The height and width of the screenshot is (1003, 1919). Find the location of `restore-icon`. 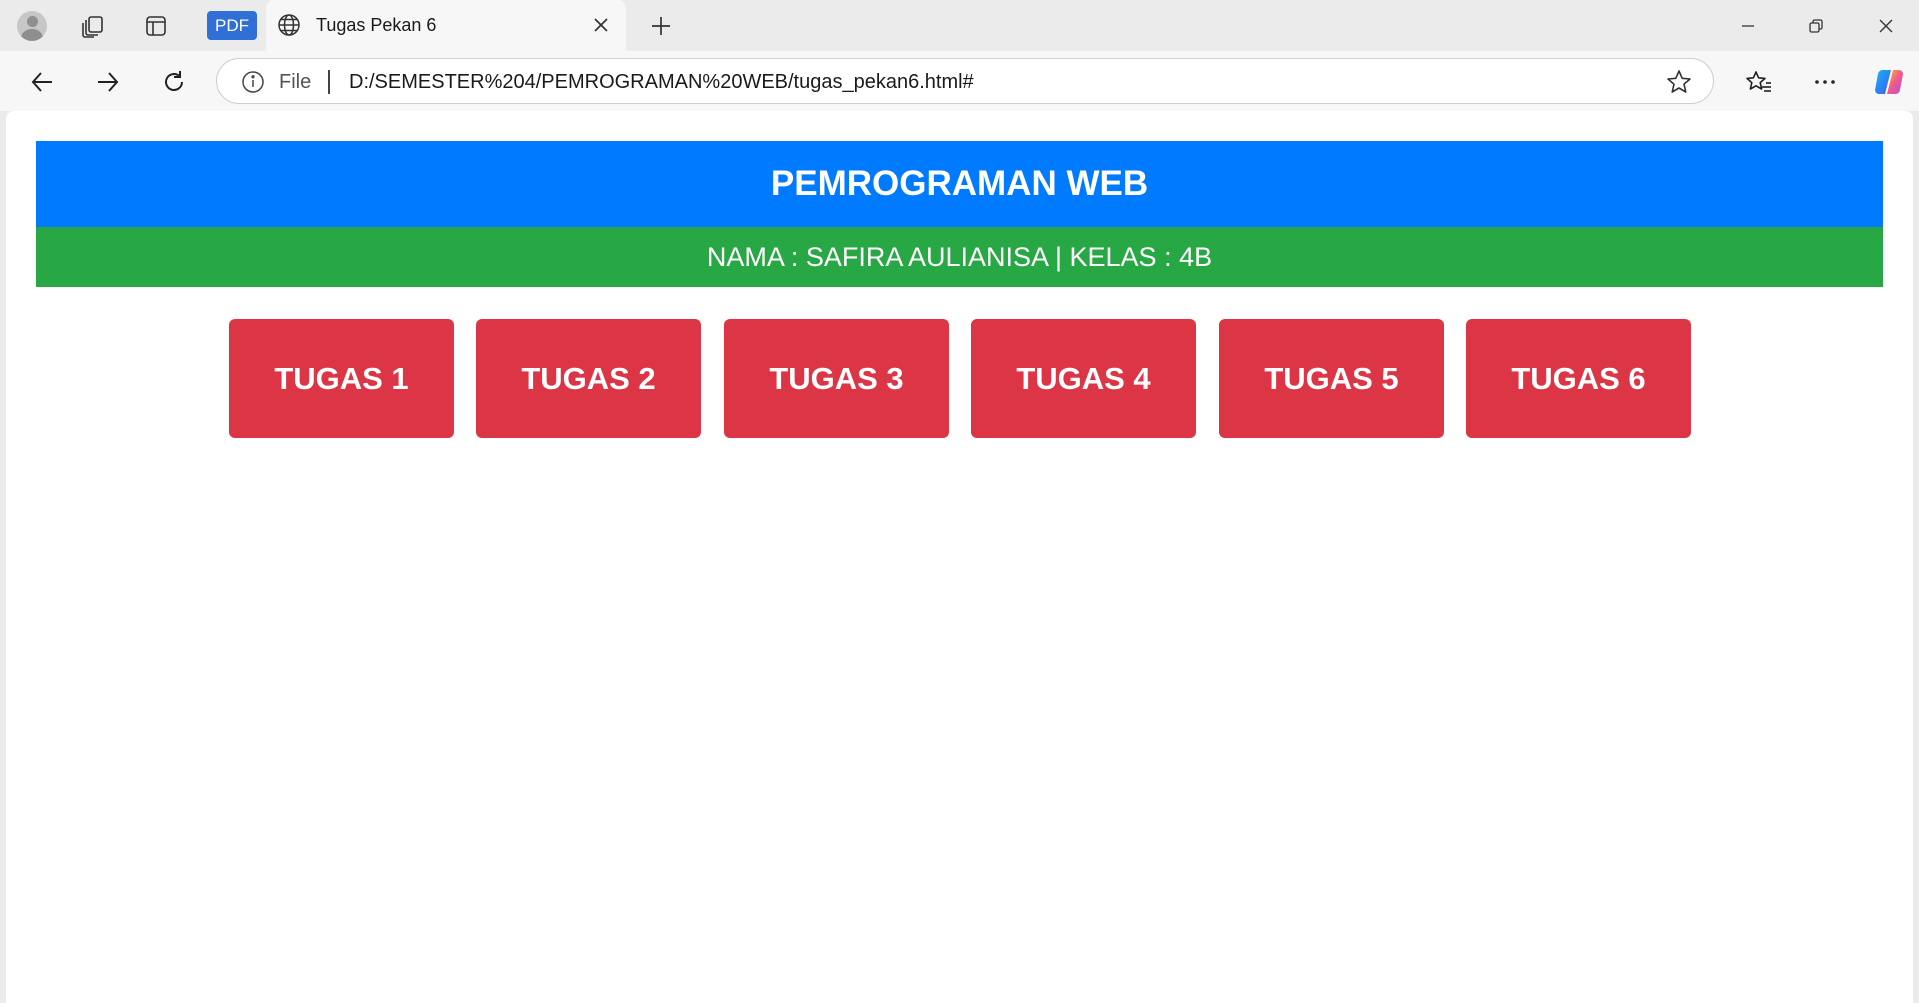

restore-icon is located at coordinates (1816, 26).